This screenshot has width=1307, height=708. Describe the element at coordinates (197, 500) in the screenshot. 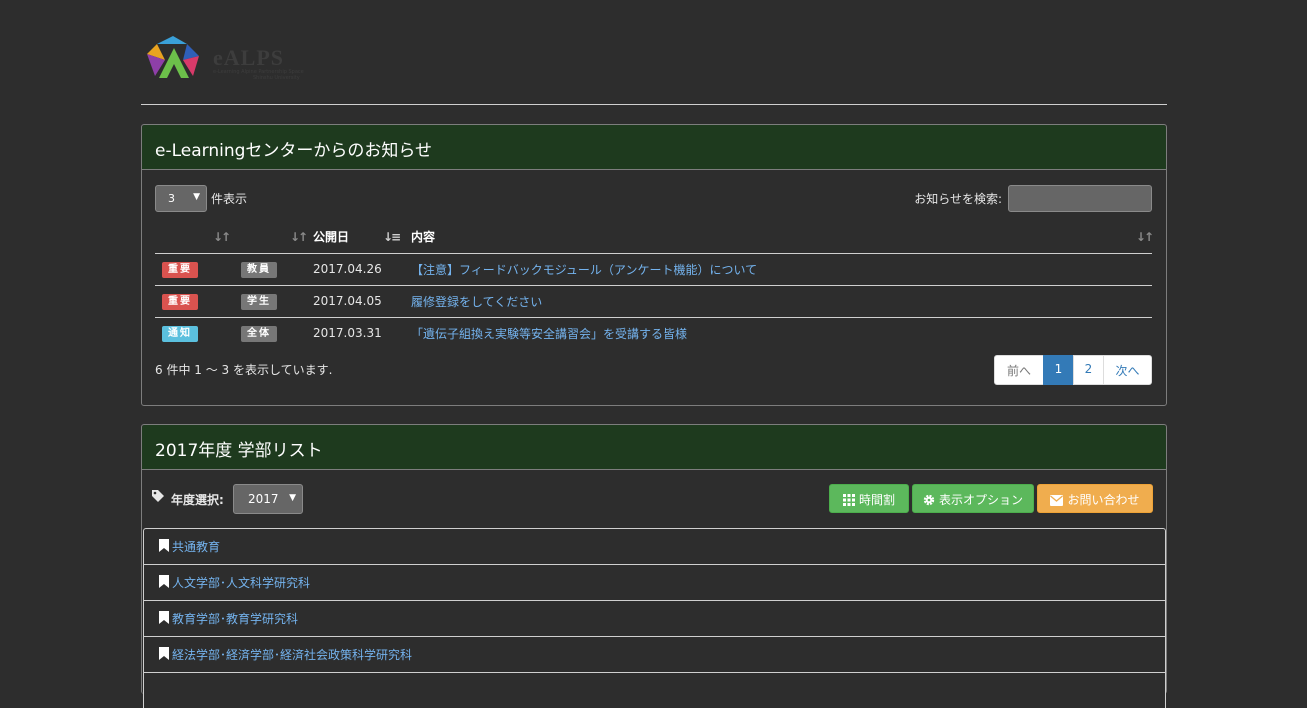

I see `year-select-label: 年度選択:` at that location.